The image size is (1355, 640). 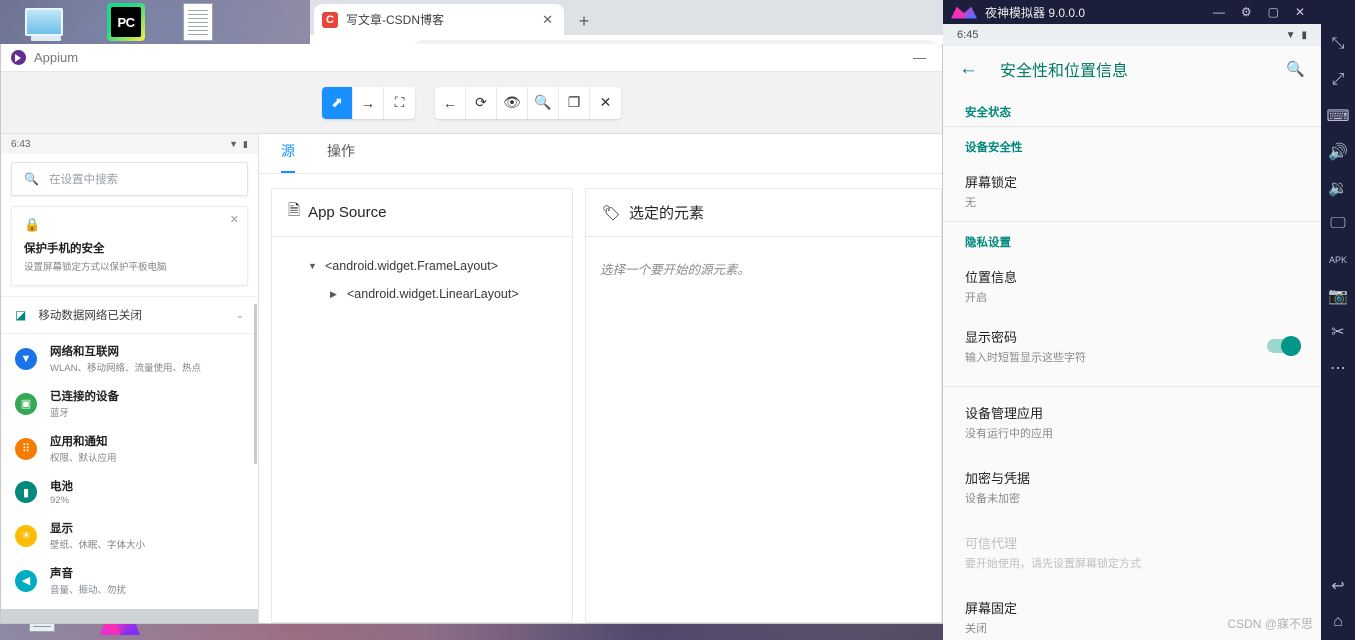 I want to click on tree-node-label: <android.widget.FrameLayout>, so click(x=412, y=266).